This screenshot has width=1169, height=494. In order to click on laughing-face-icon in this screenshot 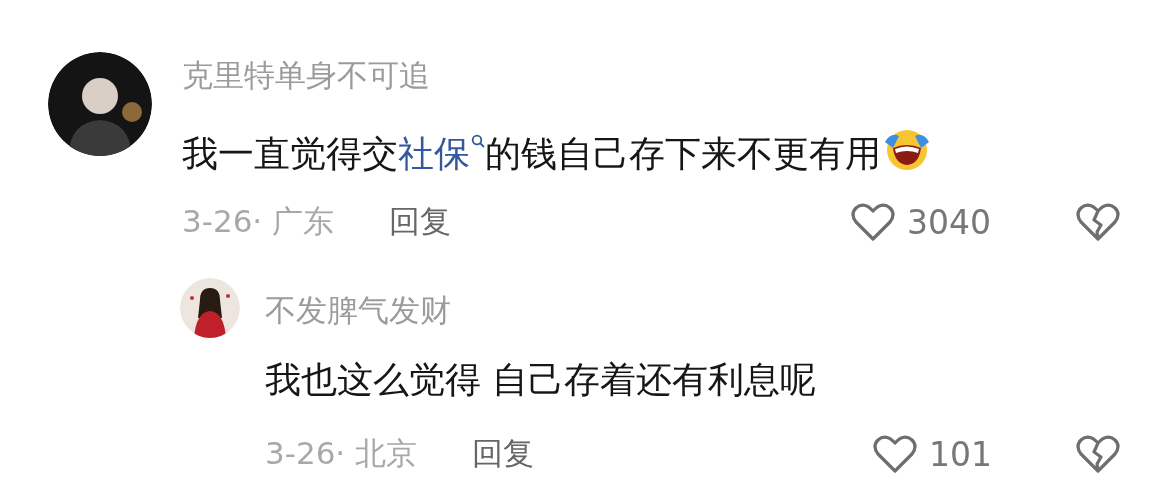, I will do `click(907, 150)`.